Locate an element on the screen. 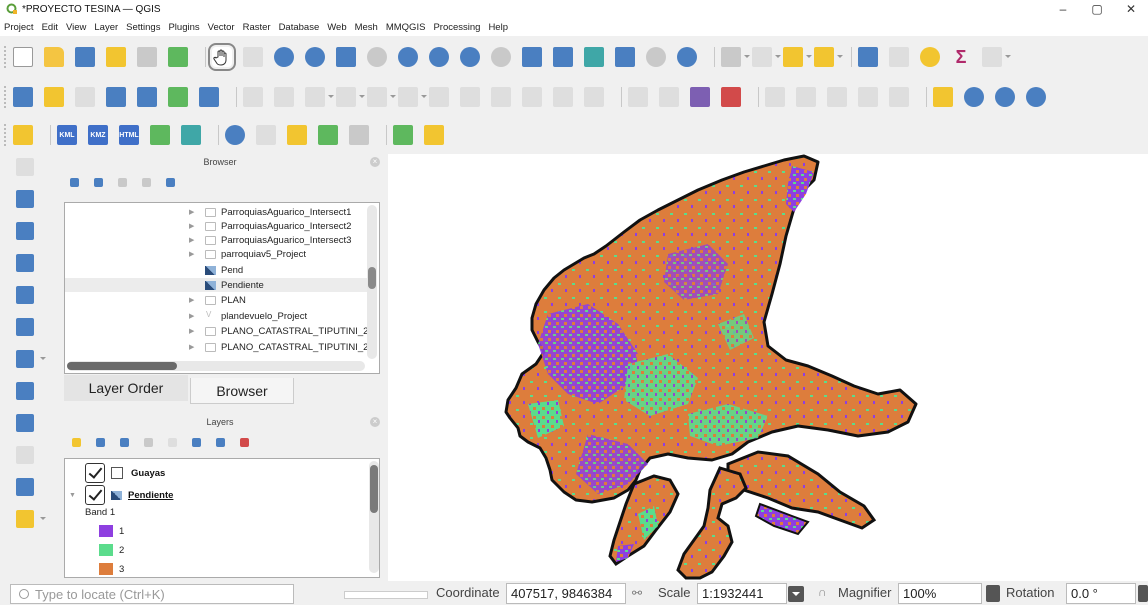 This screenshot has height=605, width=1148. reshape-icon is located at coordinates (350, 97).